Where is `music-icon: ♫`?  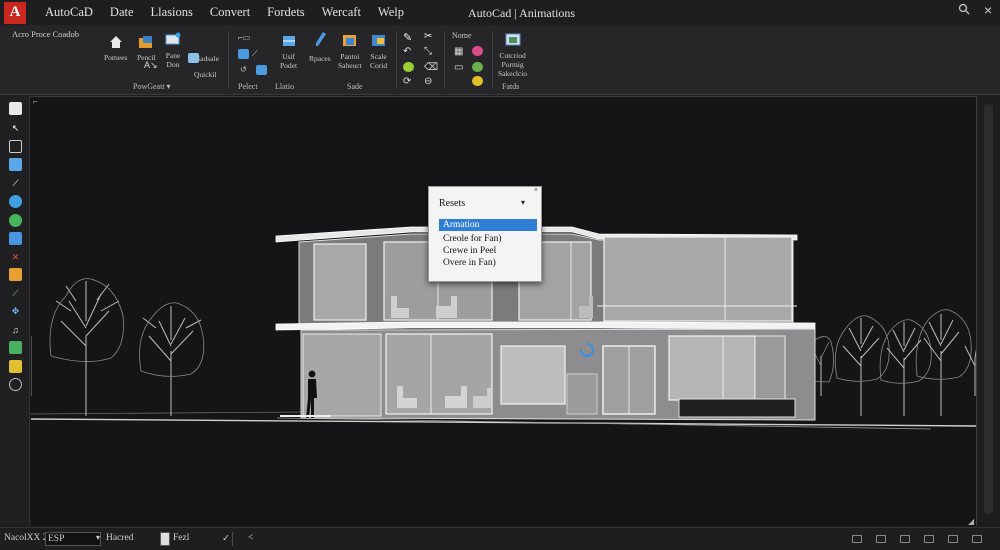
music-icon: ♫ is located at coordinates (15, 329).